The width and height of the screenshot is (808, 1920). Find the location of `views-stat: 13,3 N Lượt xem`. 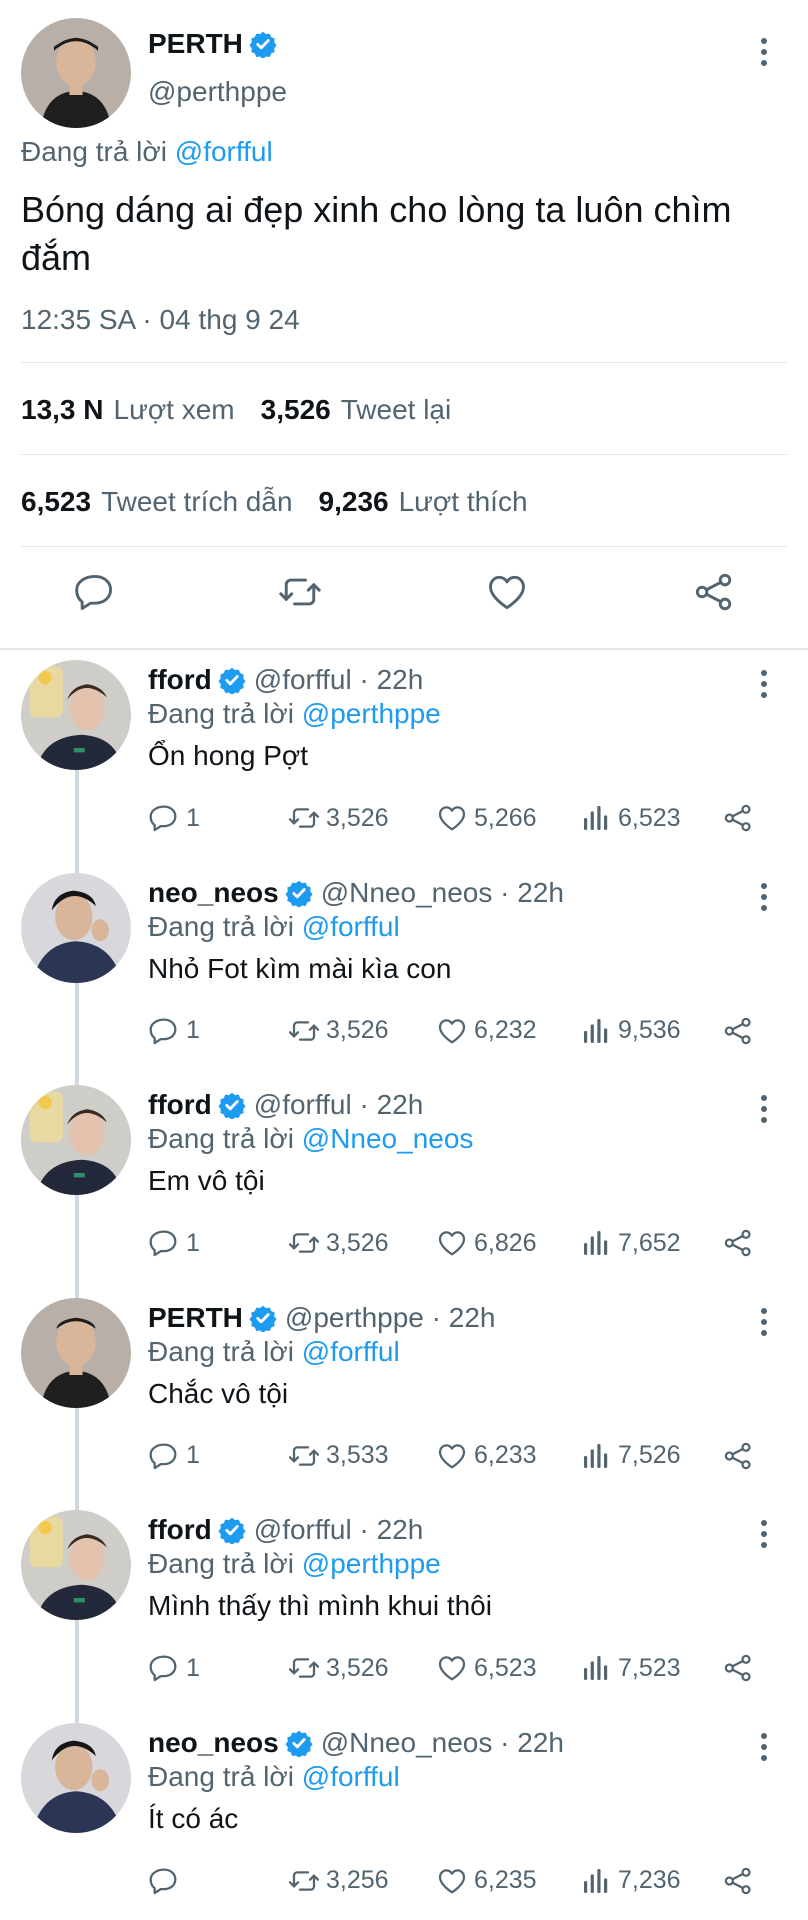

views-stat: 13,3 N Lượt xem is located at coordinates (128, 410).